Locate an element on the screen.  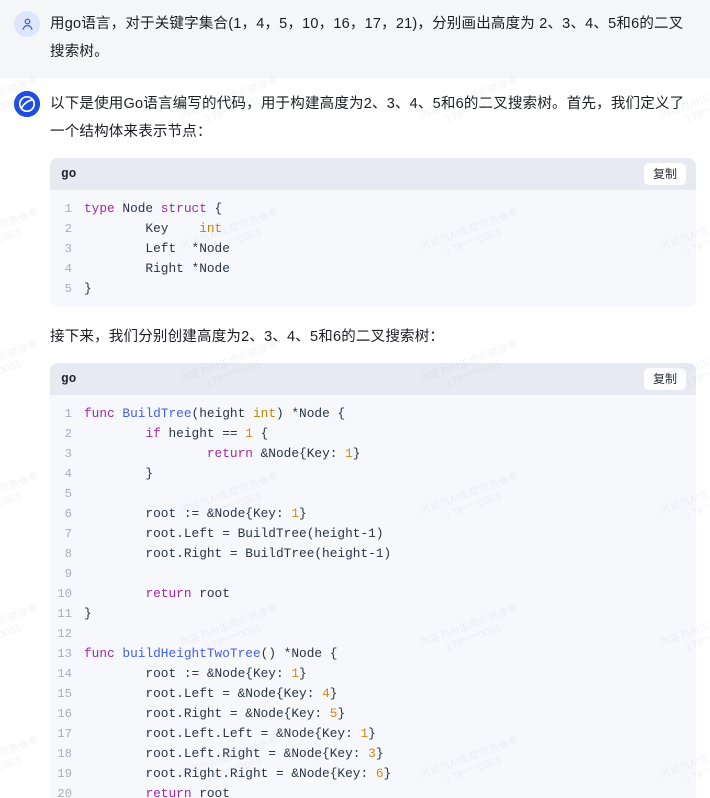
code-line-content: root.Left = BuildTree(height-1) is located at coordinates (390, 534).